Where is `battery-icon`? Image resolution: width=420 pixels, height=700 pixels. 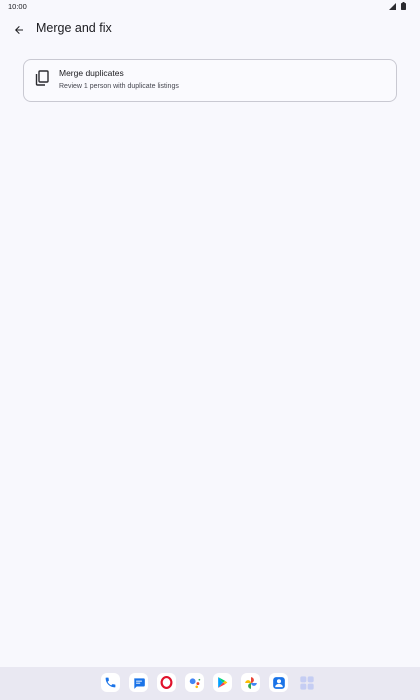 battery-icon is located at coordinates (403, 6).